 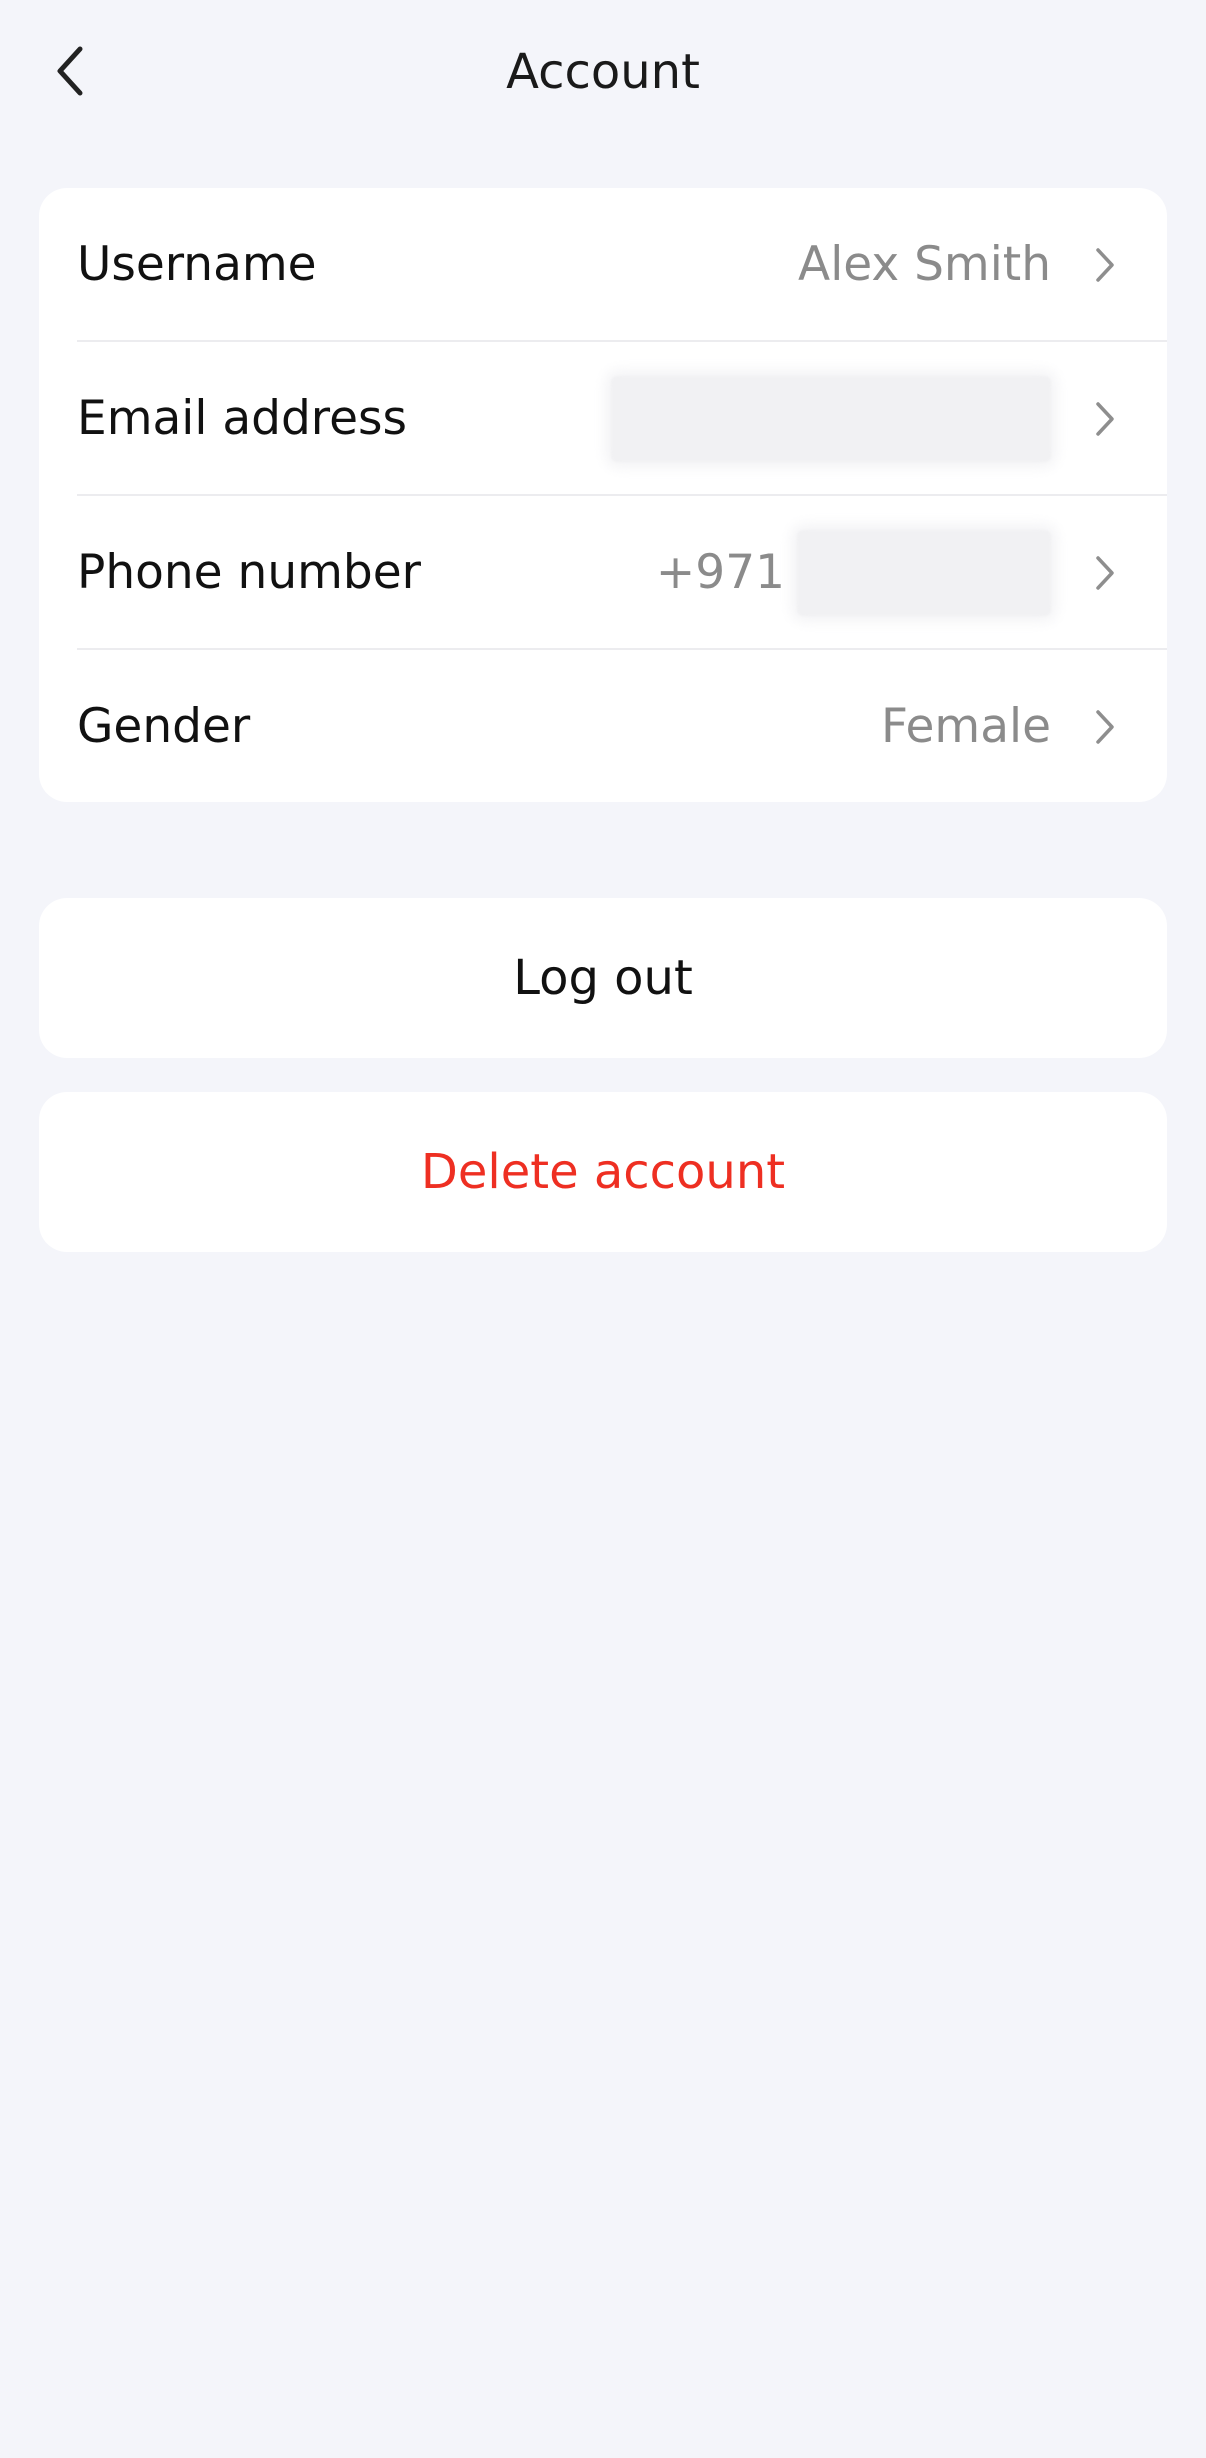 I want to click on gender-value-wrap: Female, so click(x=1024, y=726).